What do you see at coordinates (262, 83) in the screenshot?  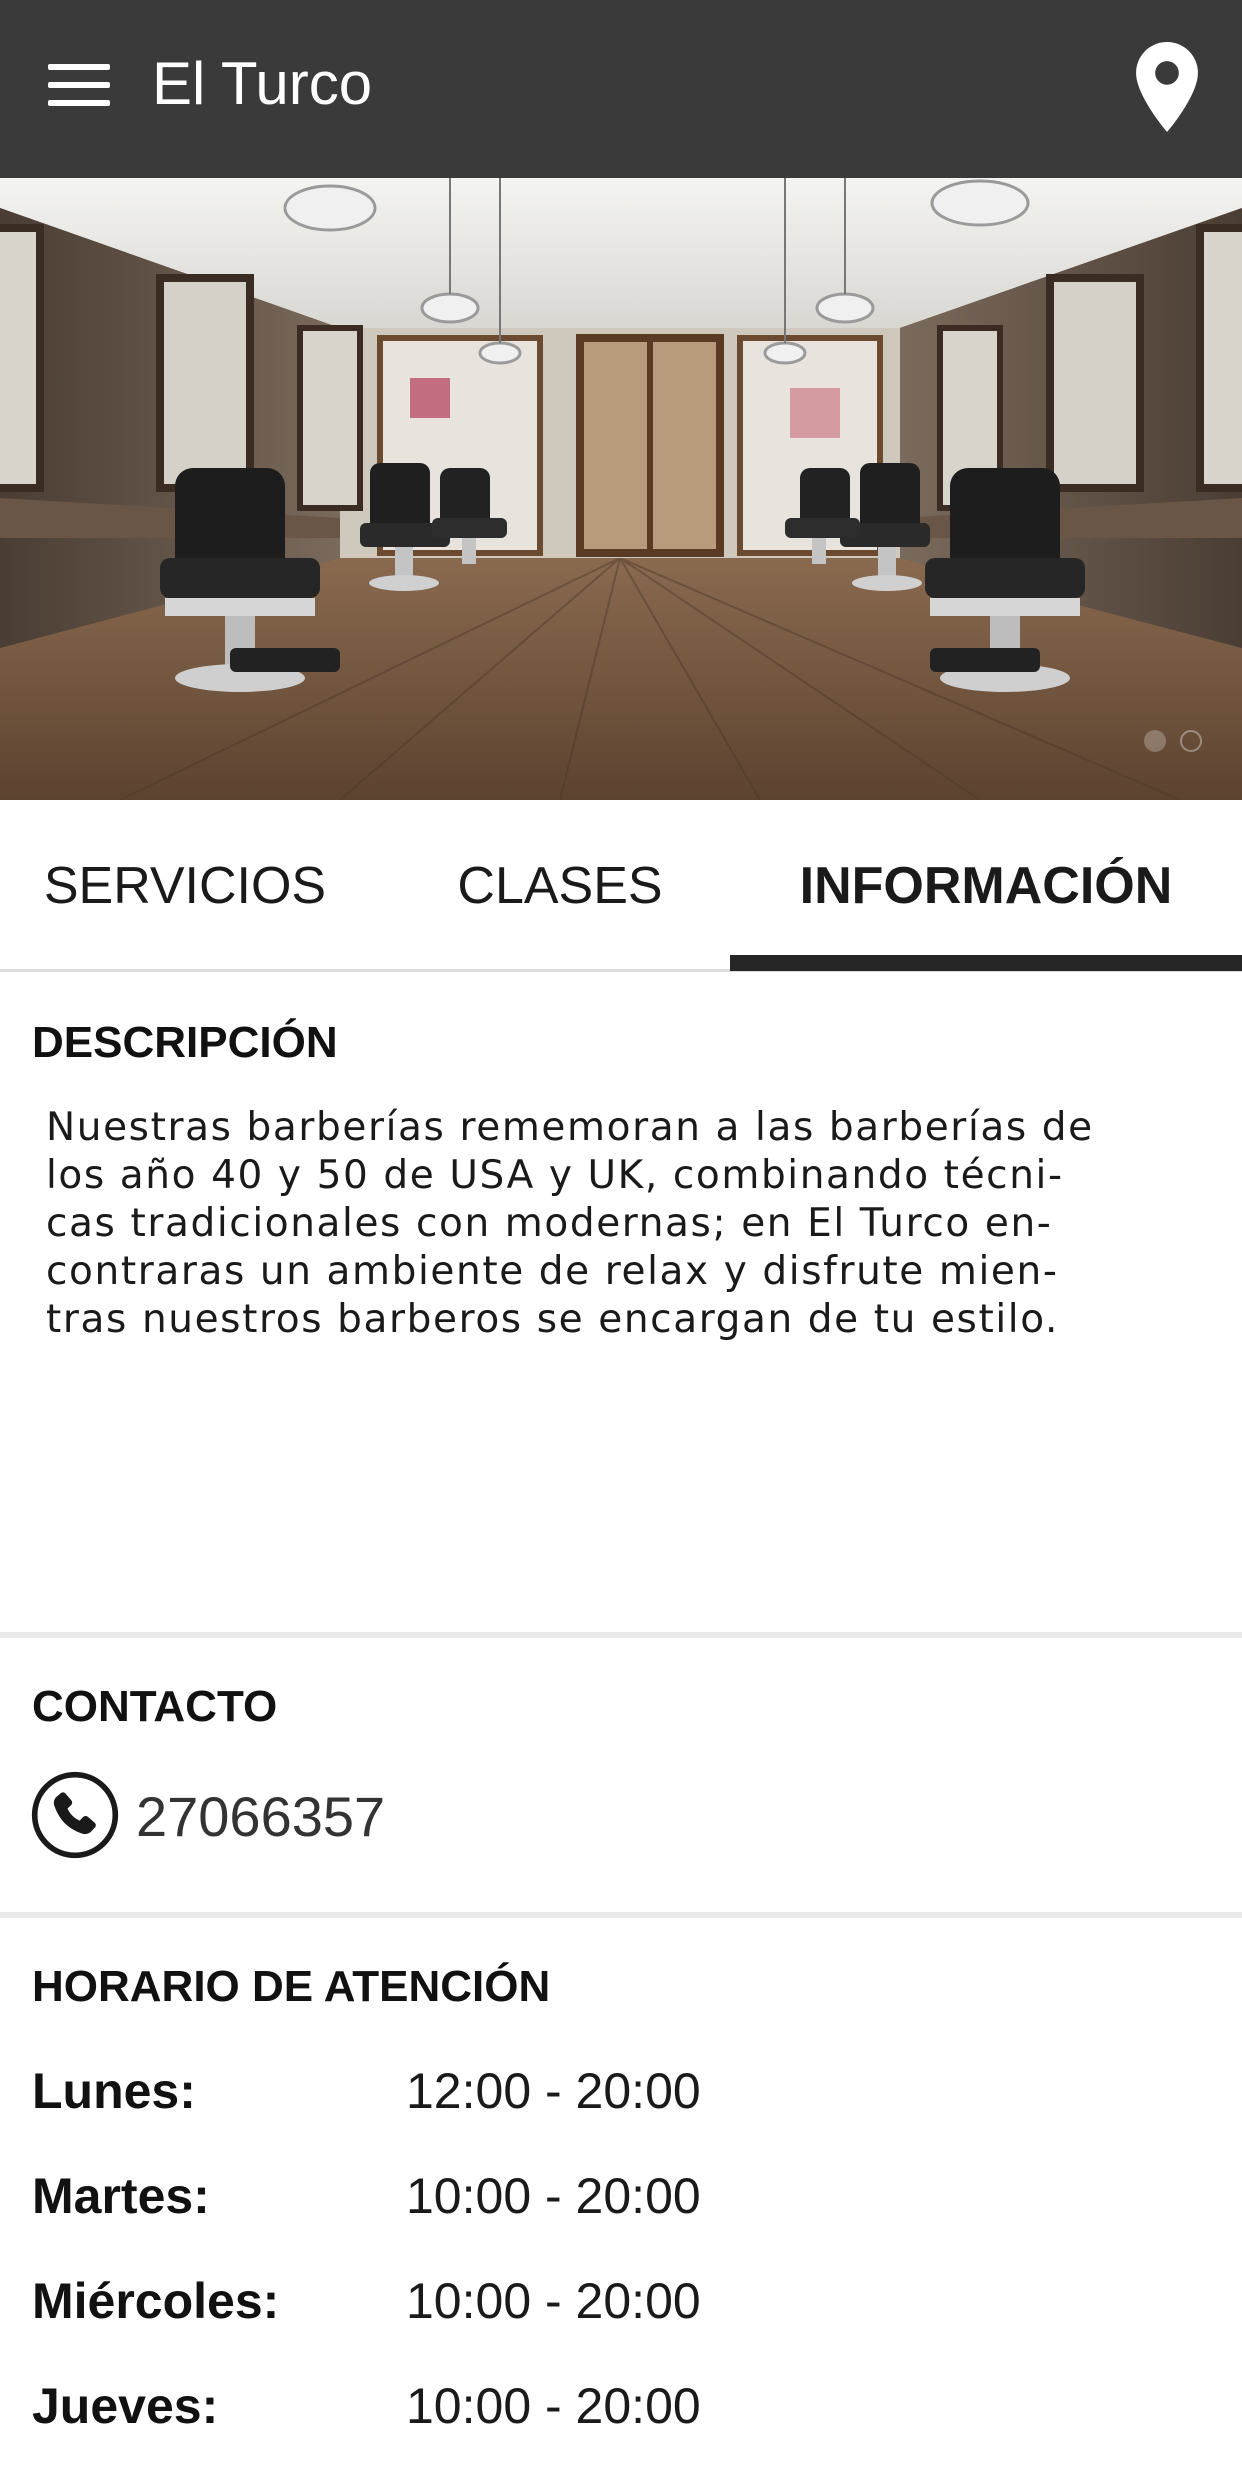 I see `app-title: El Turco` at bounding box center [262, 83].